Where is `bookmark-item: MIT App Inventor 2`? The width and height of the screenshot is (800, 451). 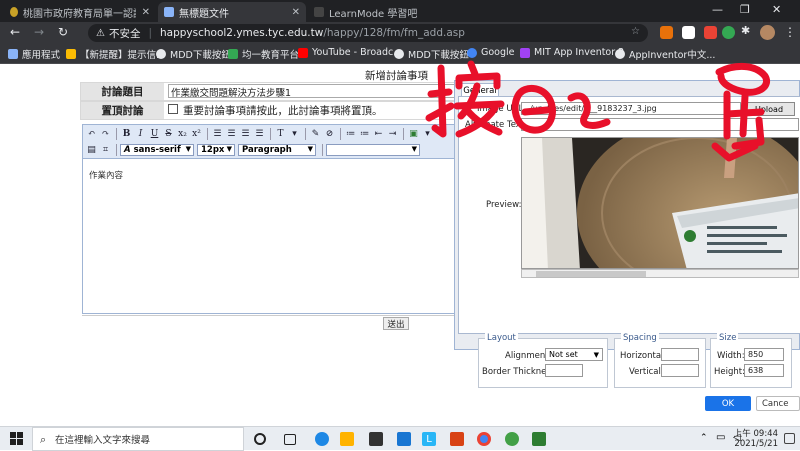
bookmark-item: MIT App Inventor 2 is located at coordinates (572, 52).